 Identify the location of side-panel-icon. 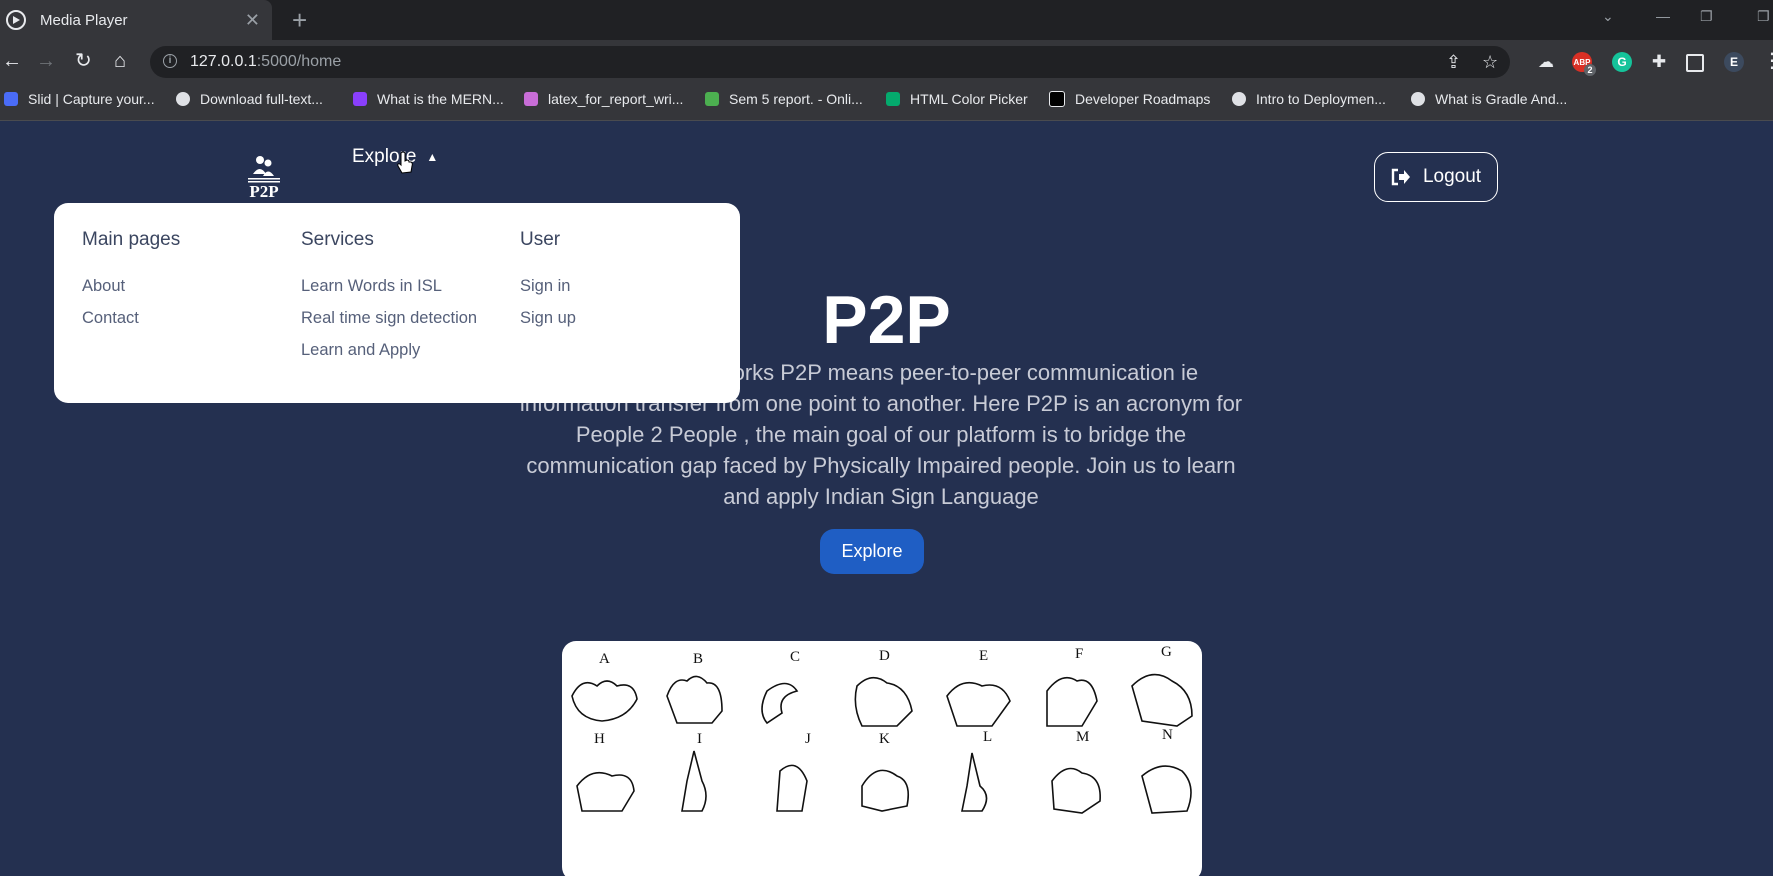
(1695, 63).